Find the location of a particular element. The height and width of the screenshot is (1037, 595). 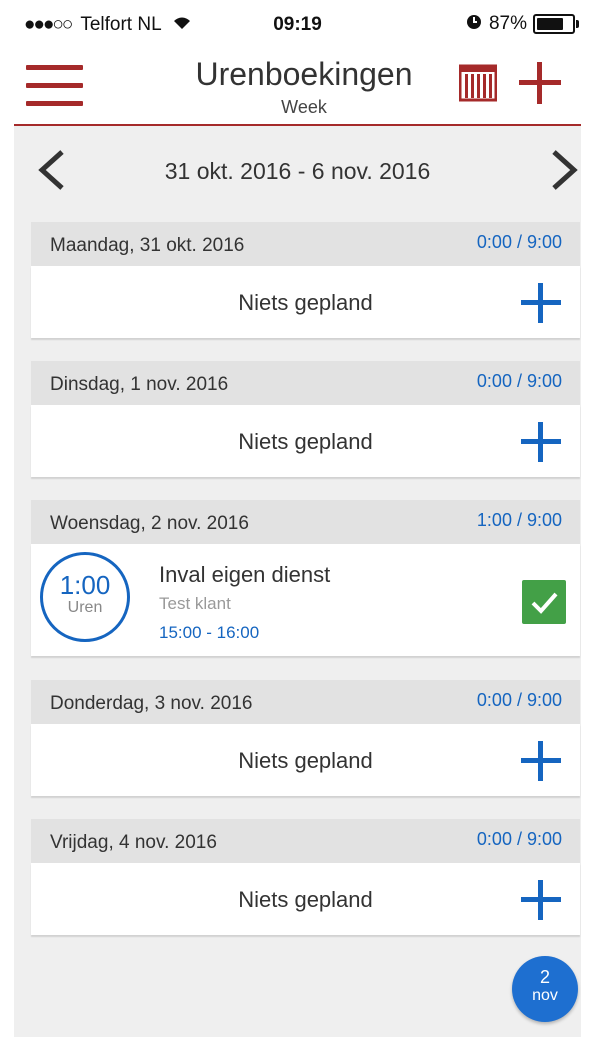

calendar-view-button is located at coordinates (478, 83).